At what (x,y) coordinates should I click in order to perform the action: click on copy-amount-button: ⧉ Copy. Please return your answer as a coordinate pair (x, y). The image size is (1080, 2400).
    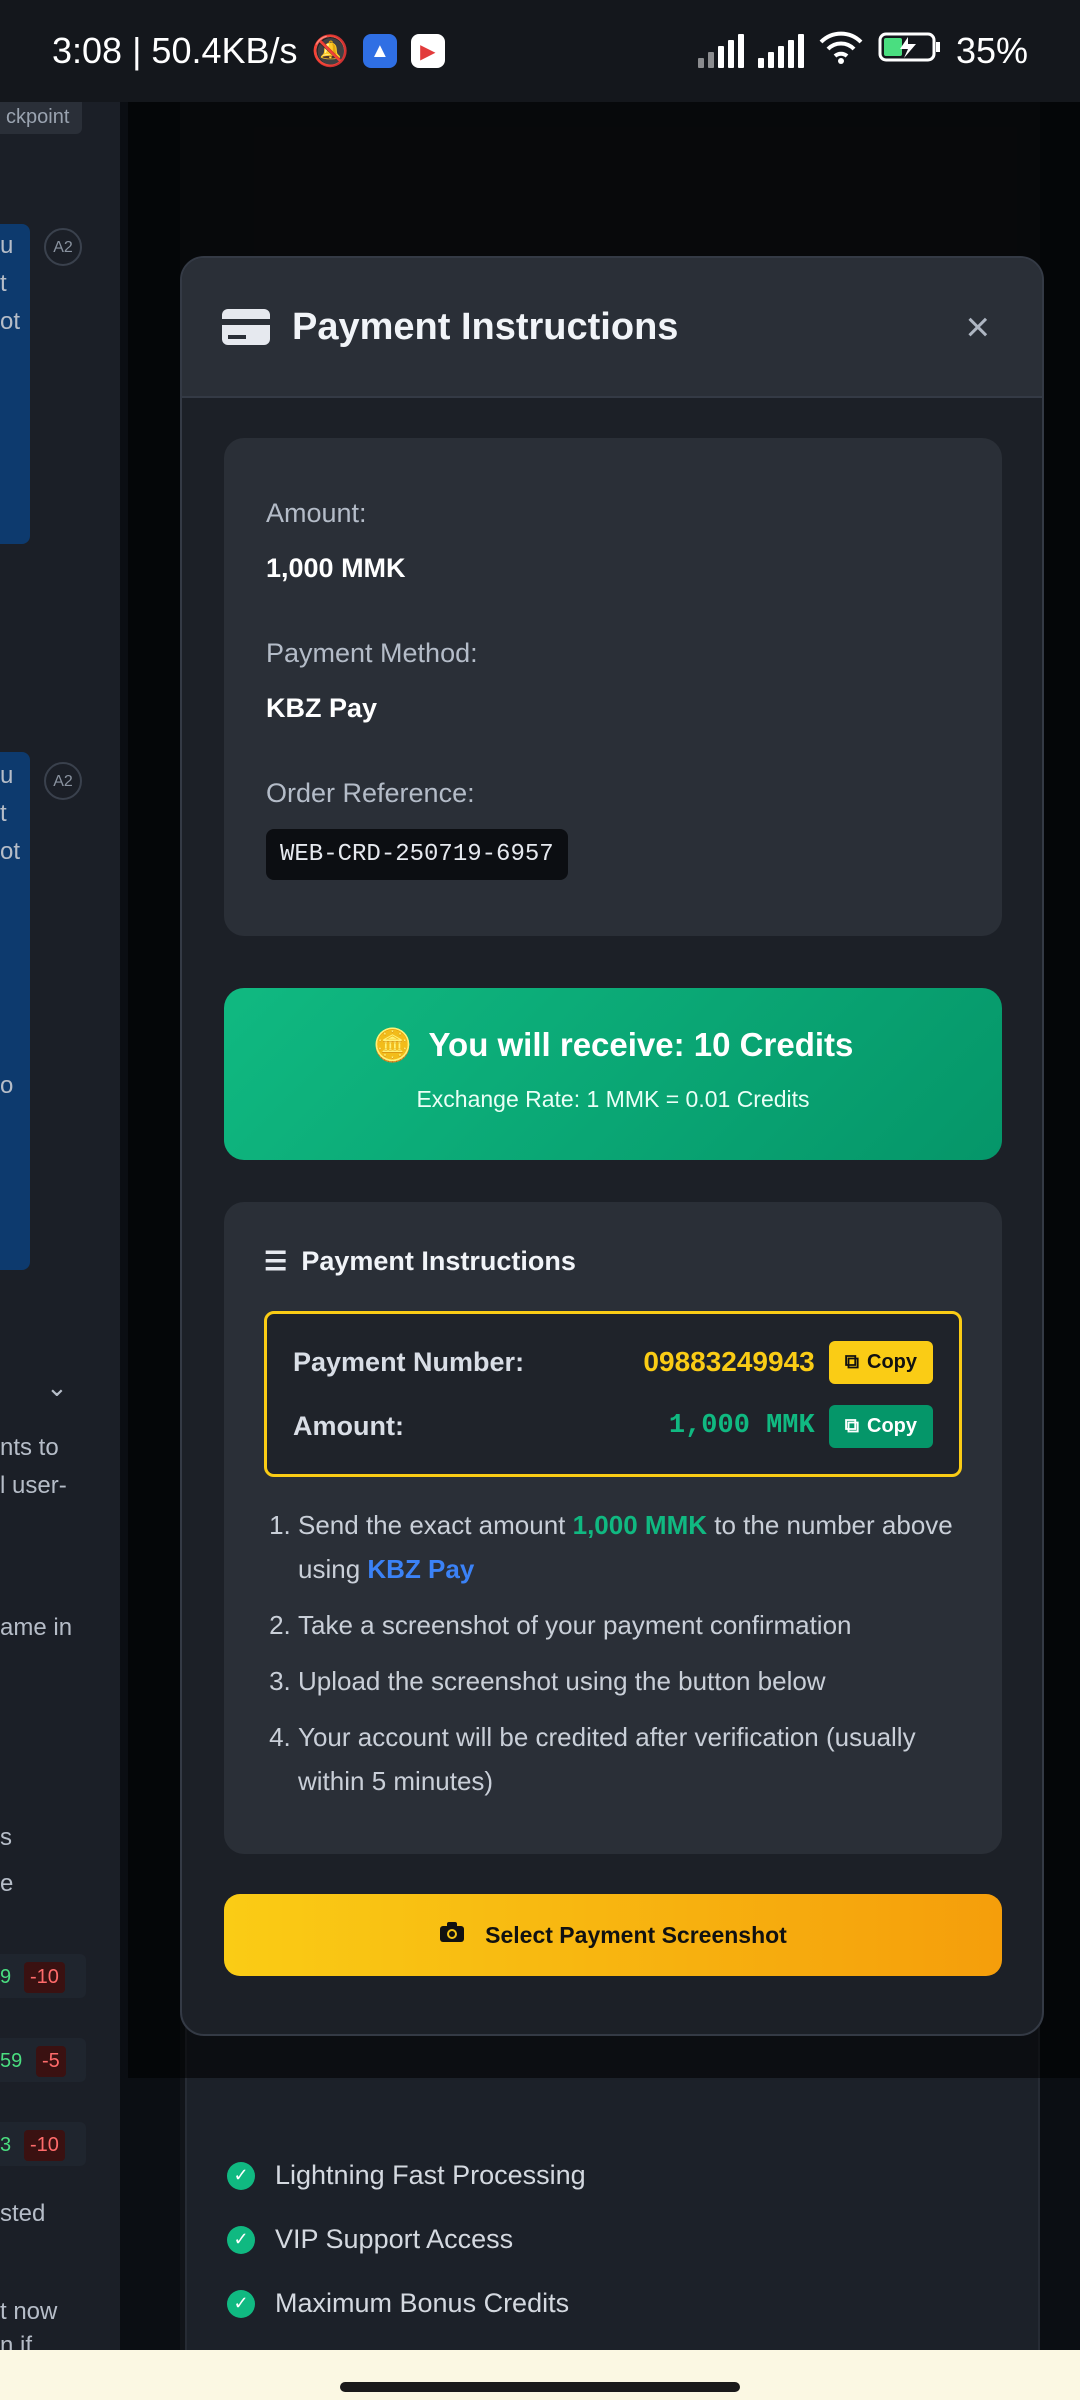
    Looking at the image, I should click on (880, 1426).